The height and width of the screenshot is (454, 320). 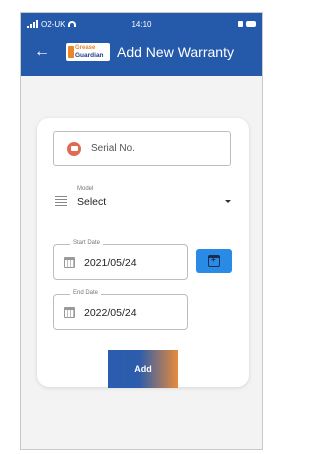 I want to click on app-bar: ← Grease Guardian Add New Warranty, so click(x=141, y=52).